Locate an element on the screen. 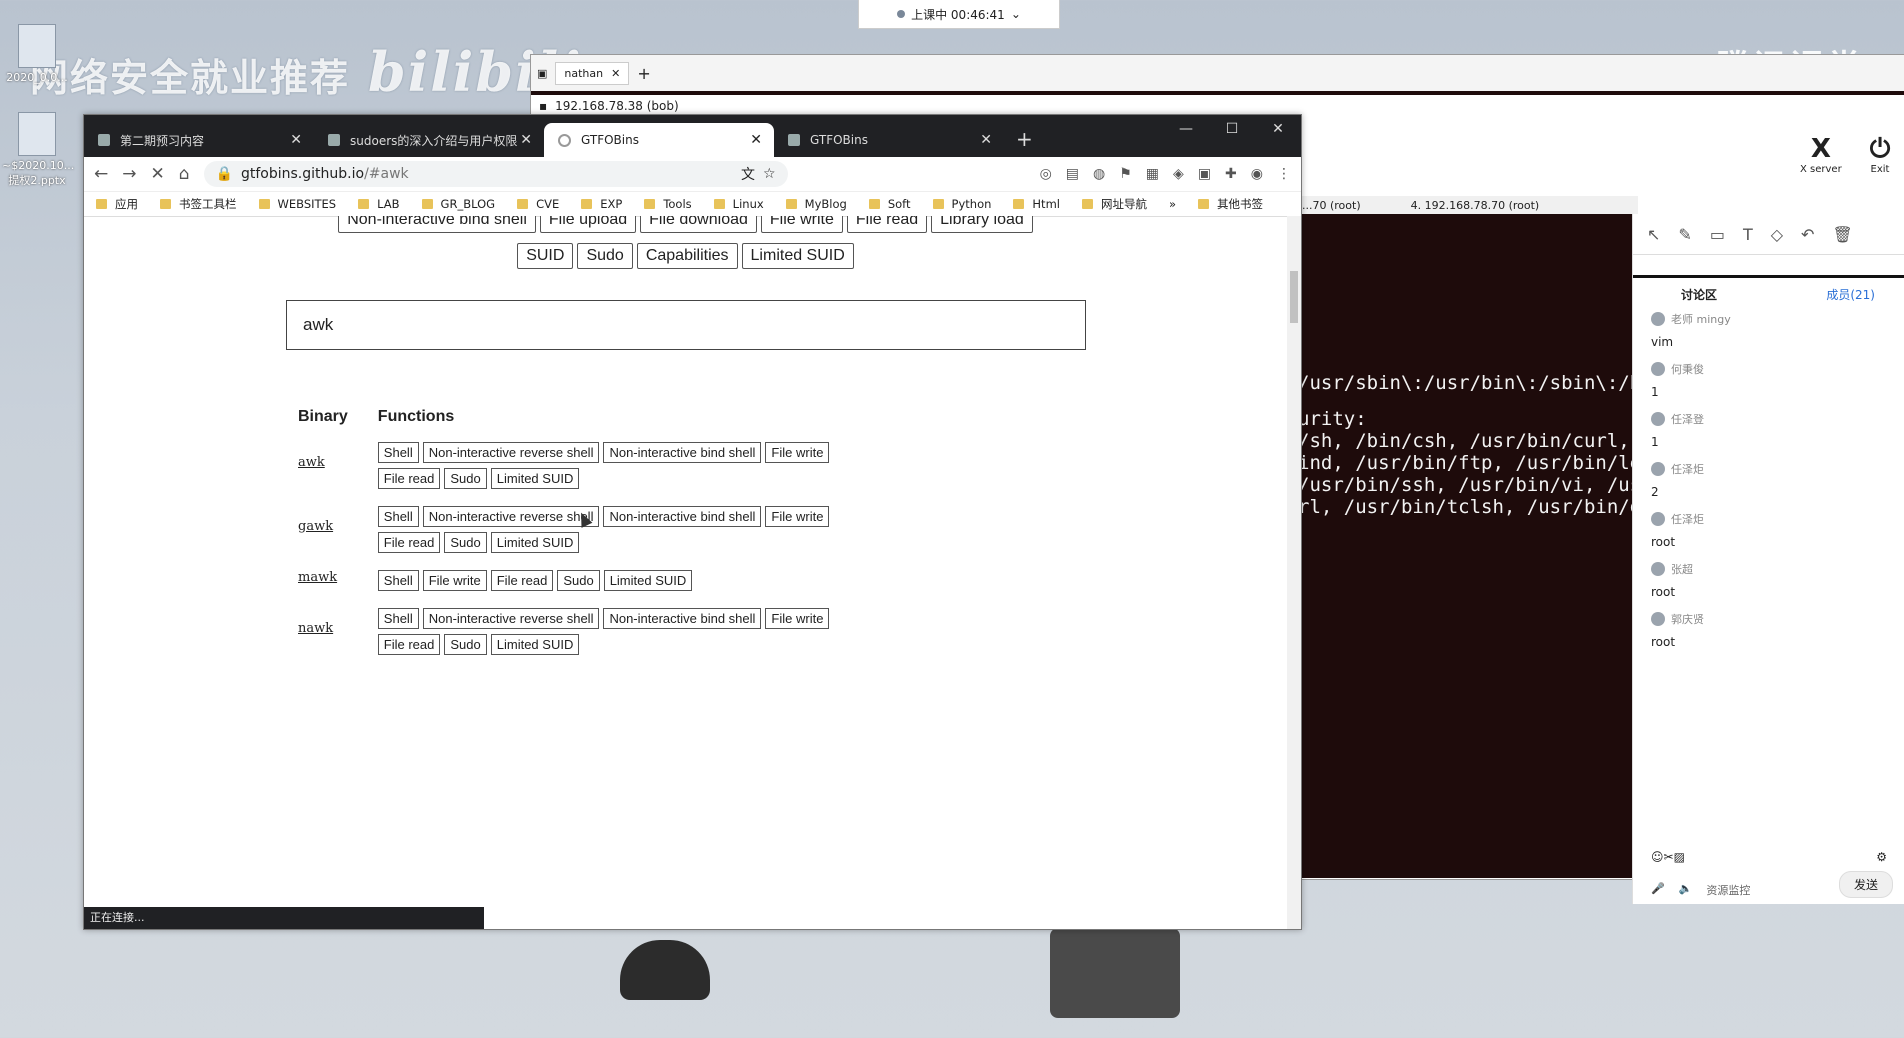 The width and height of the screenshot is (1904, 1038). extension-icon: ▤ is located at coordinates (1072, 174).